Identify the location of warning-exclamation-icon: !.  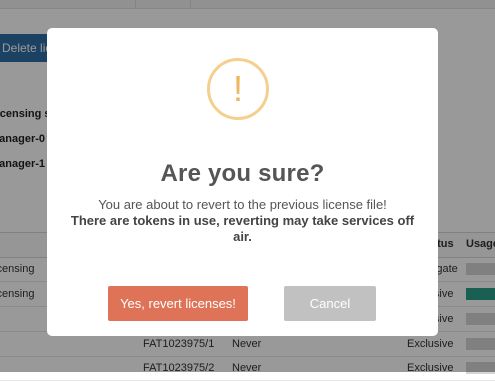
(238, 89).